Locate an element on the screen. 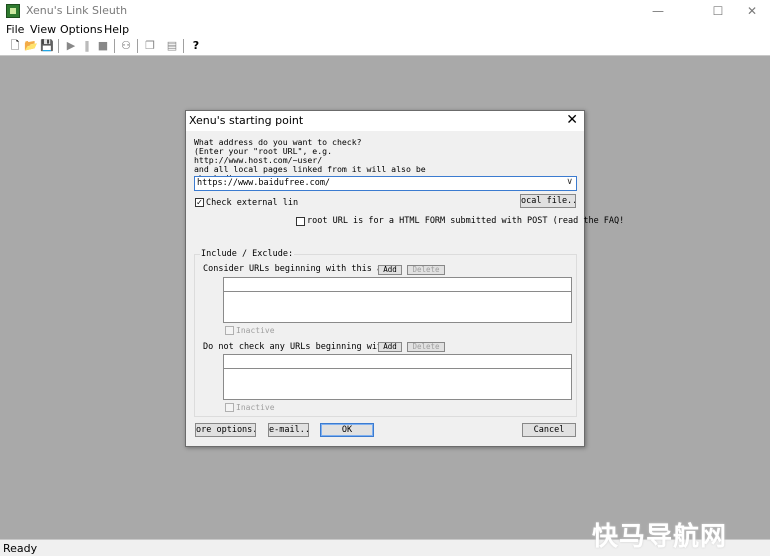  dialog-title-bar: Xenu's starting point ✕ is located at coordinates (385, 121).